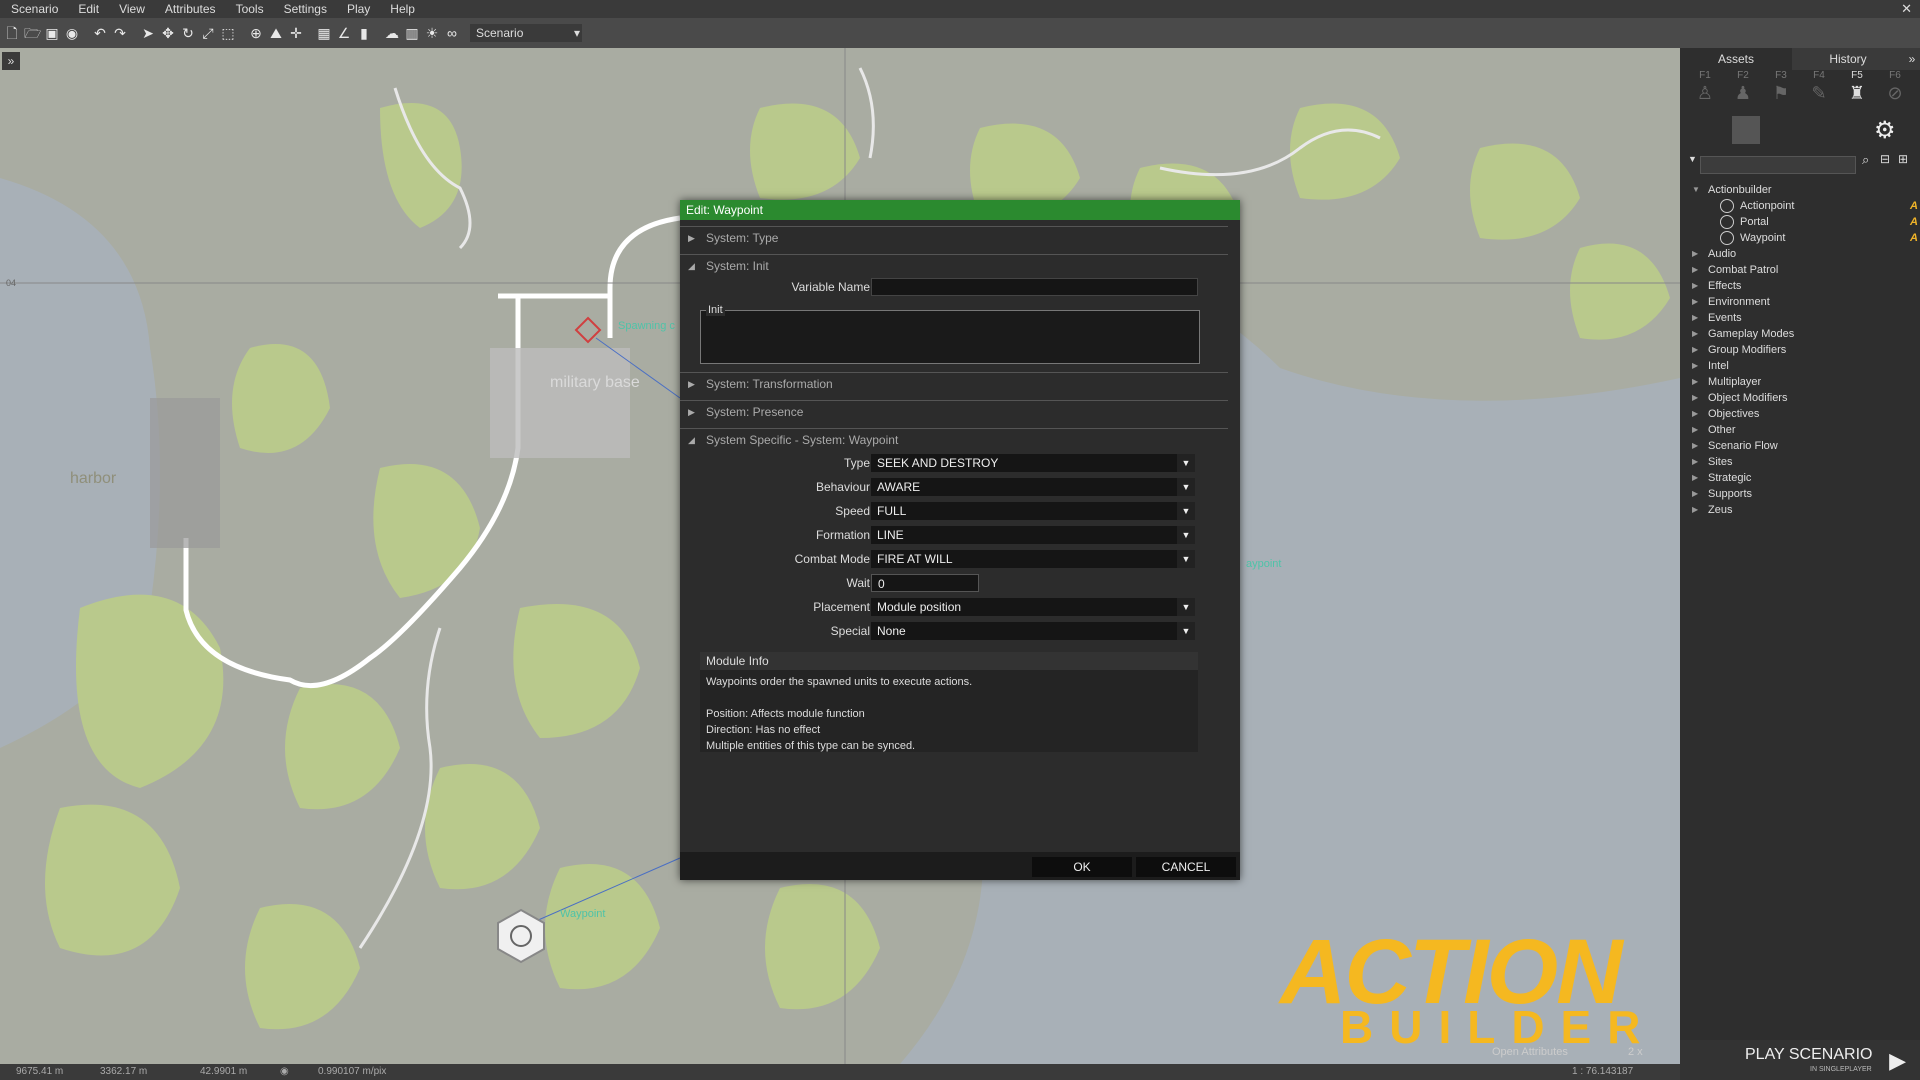  I want to click on area-select-icon: ⬚, so click(228, 33).